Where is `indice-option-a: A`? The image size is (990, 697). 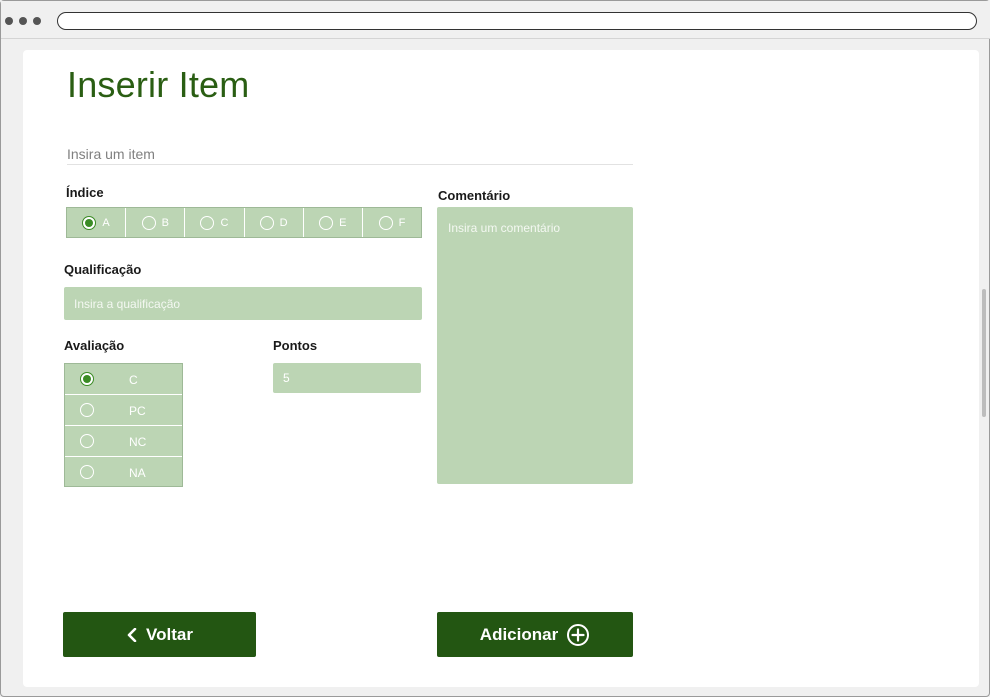
indice-option-a: A is located at coordinates (97, 222).